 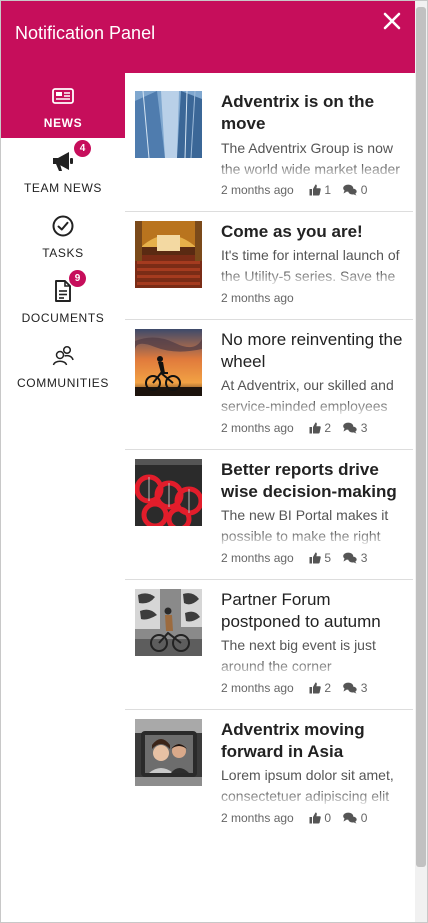 What do you see at coordinates (328, 818) in the screenshot?
I see `like-count: 0` at bounding box center [328, 818].